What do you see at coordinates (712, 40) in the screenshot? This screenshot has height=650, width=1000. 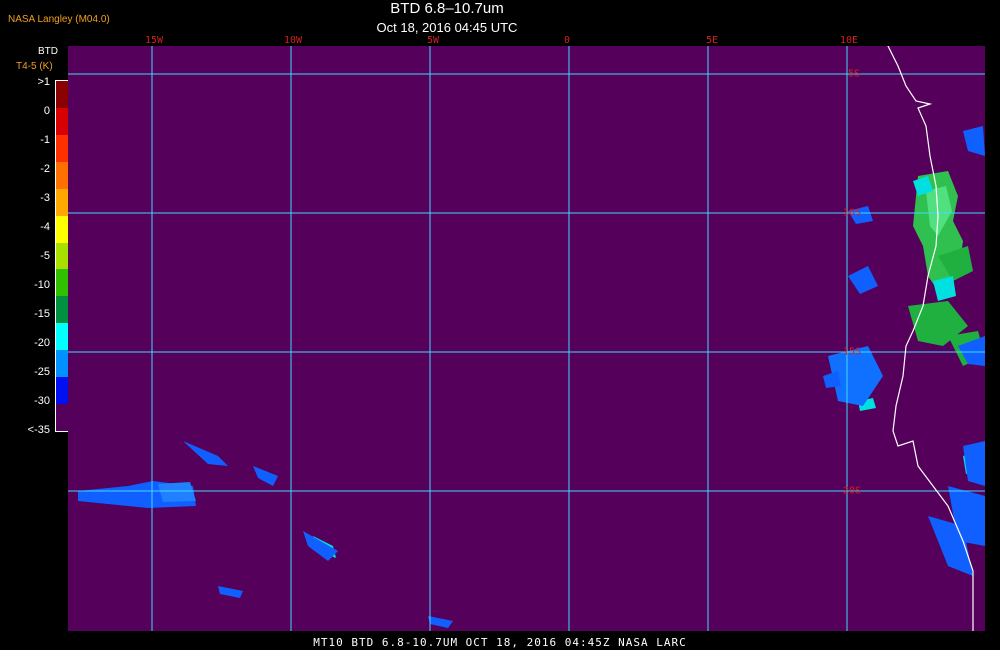 I see `lon-label-5e: 5E` at bounding box center [712, 40].